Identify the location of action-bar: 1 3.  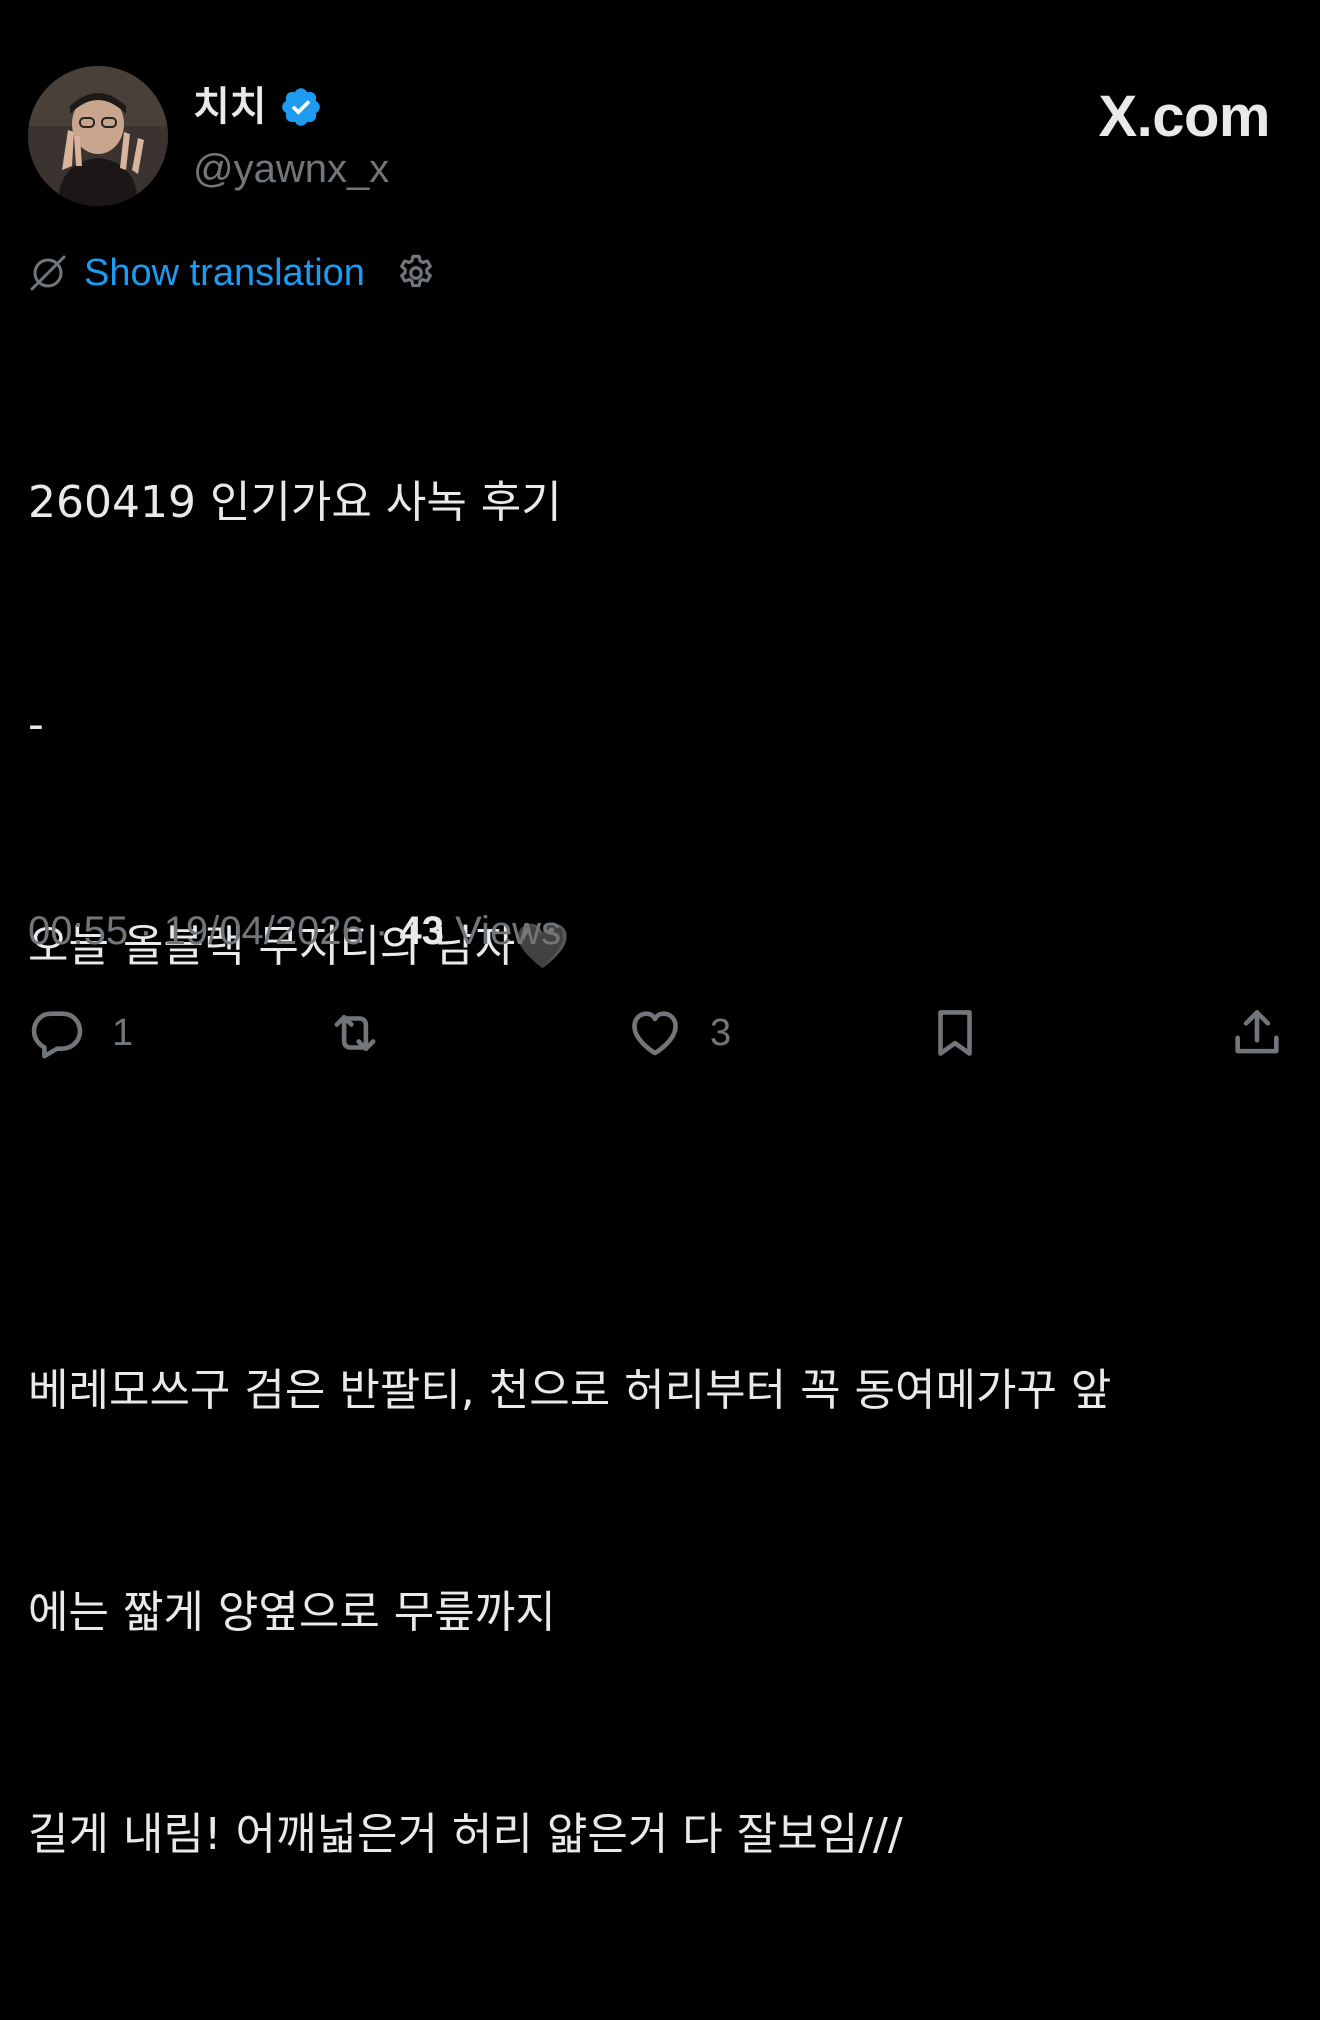
(660, 1033).